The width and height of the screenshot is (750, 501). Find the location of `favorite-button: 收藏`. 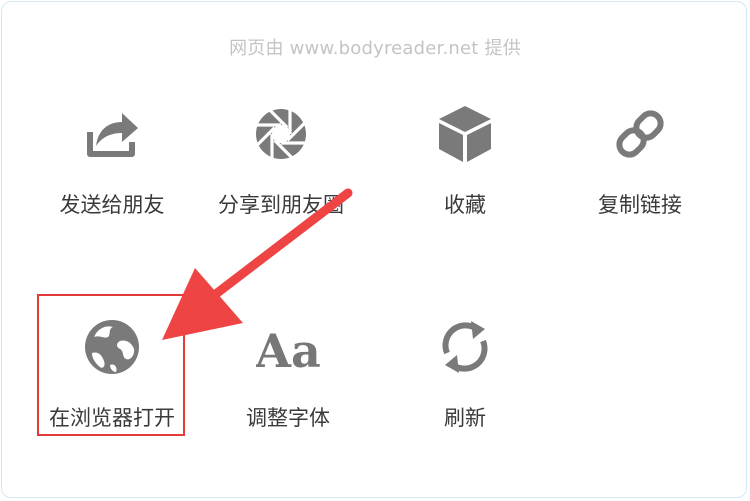

favorite-button: 收藏 is located at coordinates (465, 162).